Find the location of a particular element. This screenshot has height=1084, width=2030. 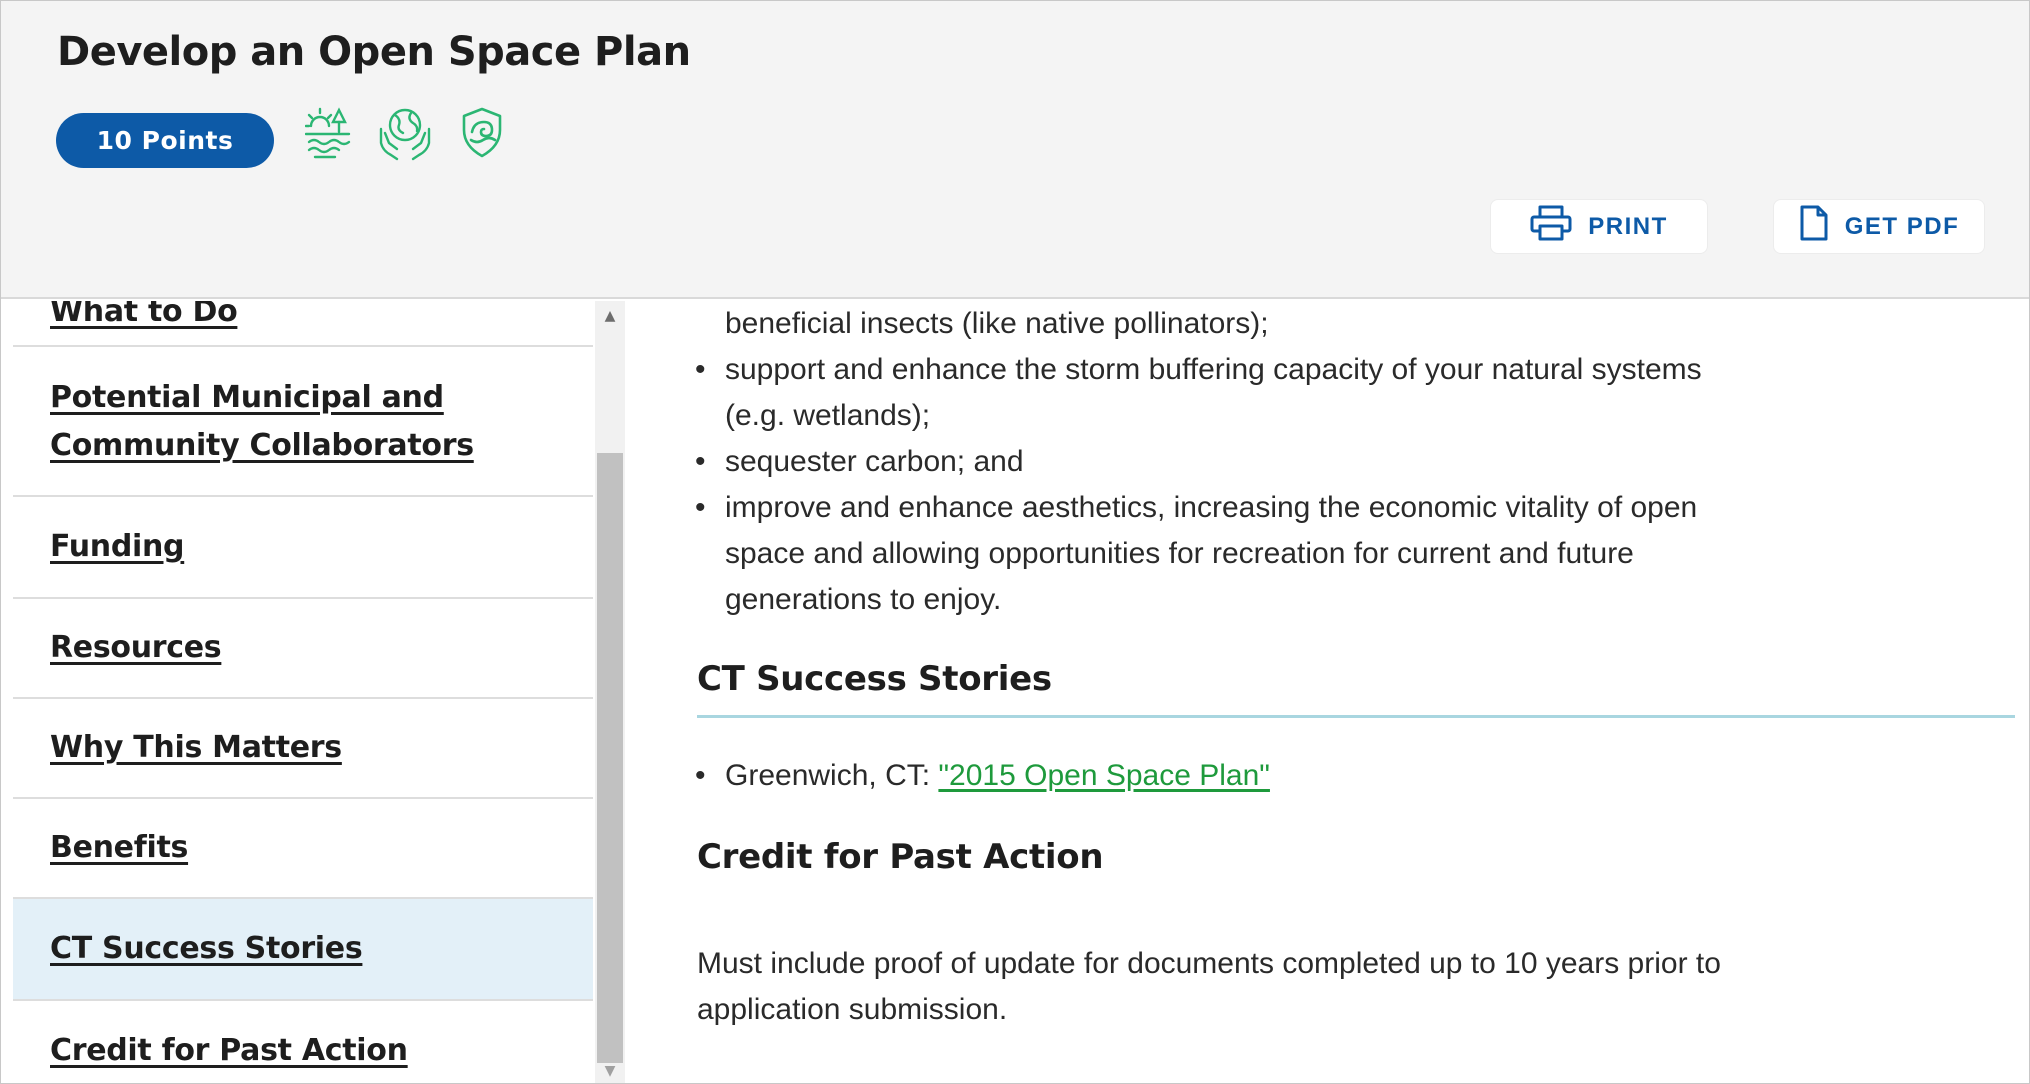

get-pdf-label: GET PDF is located at coordinates (1902, 226).